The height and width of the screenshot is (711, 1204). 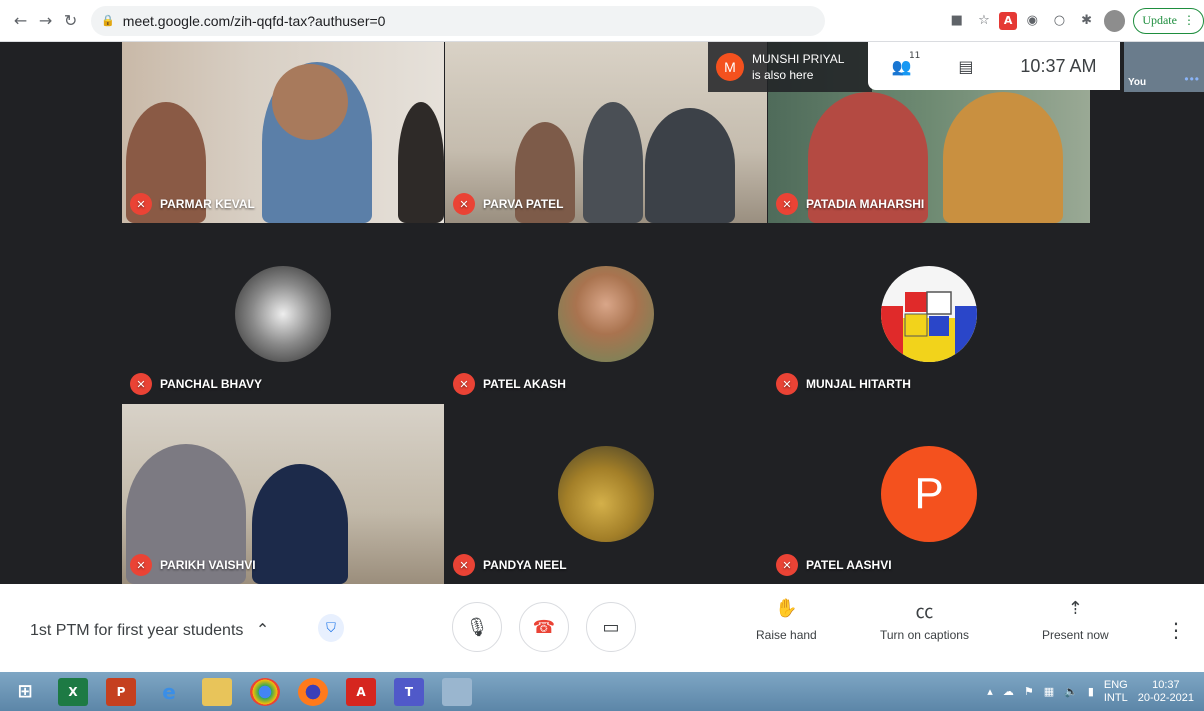 What do you see at coordinates (409, 691) in the screenshot?
I see `teams-icon: T` at bounding box center [409, 691].